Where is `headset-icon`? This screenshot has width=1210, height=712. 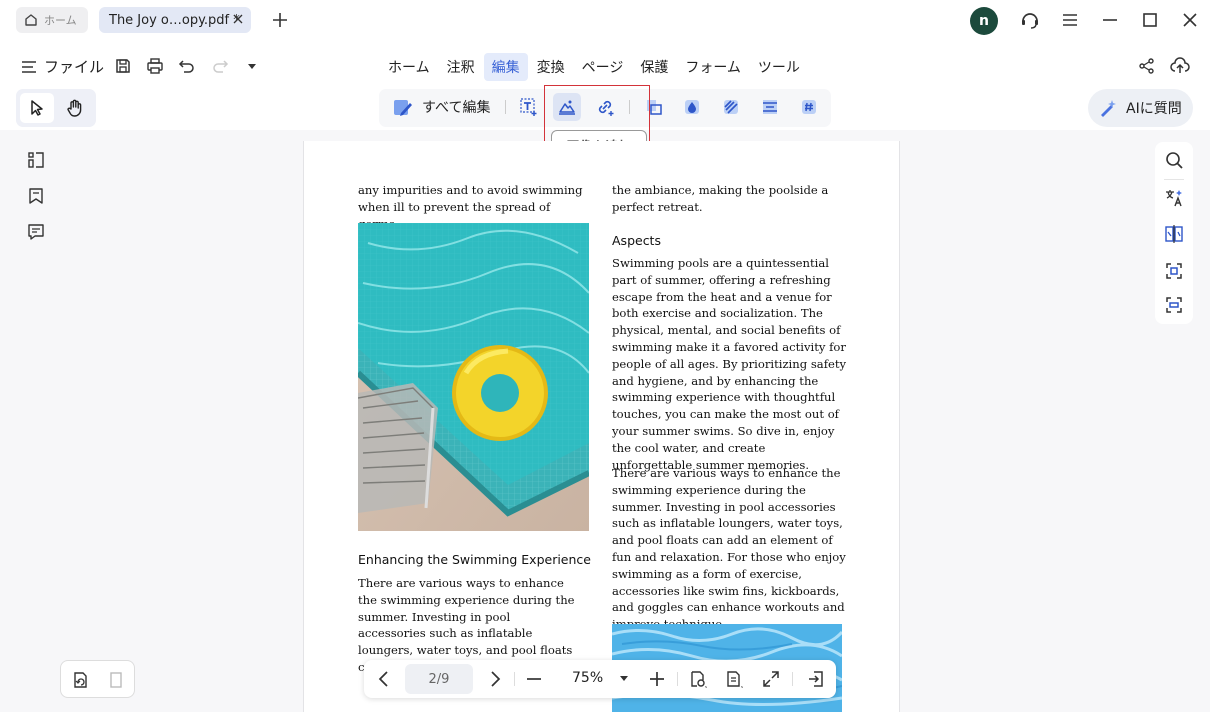 headset-icon is located at coordinates (1030, 20).